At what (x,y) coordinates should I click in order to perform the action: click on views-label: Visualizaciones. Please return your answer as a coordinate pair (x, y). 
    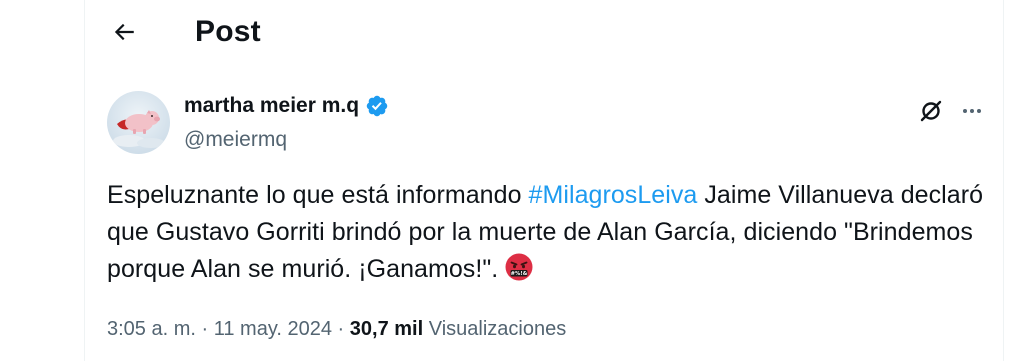
    Looking at the image, I should click on (497, 329).